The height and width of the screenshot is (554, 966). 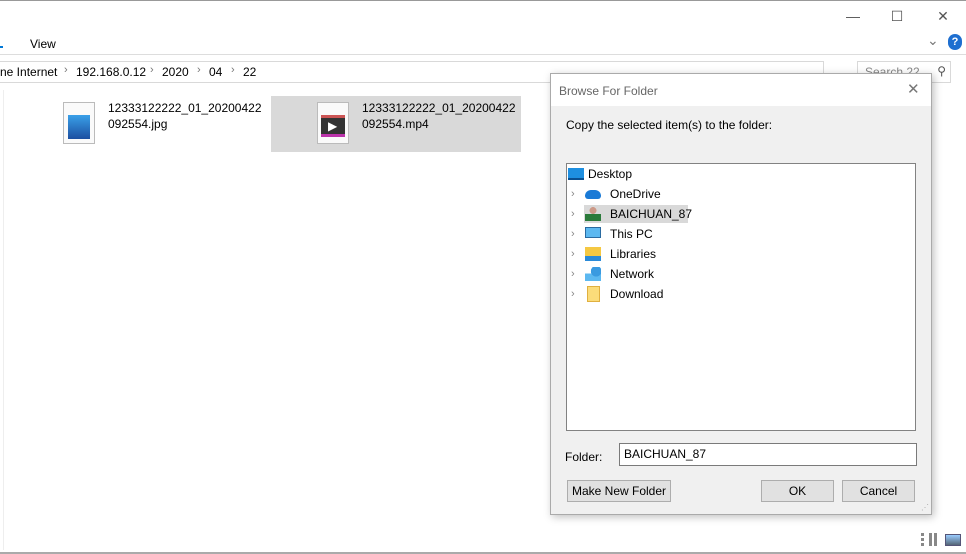 I want to click on breadcrumb-22: 22, so click(x=249, y=72).